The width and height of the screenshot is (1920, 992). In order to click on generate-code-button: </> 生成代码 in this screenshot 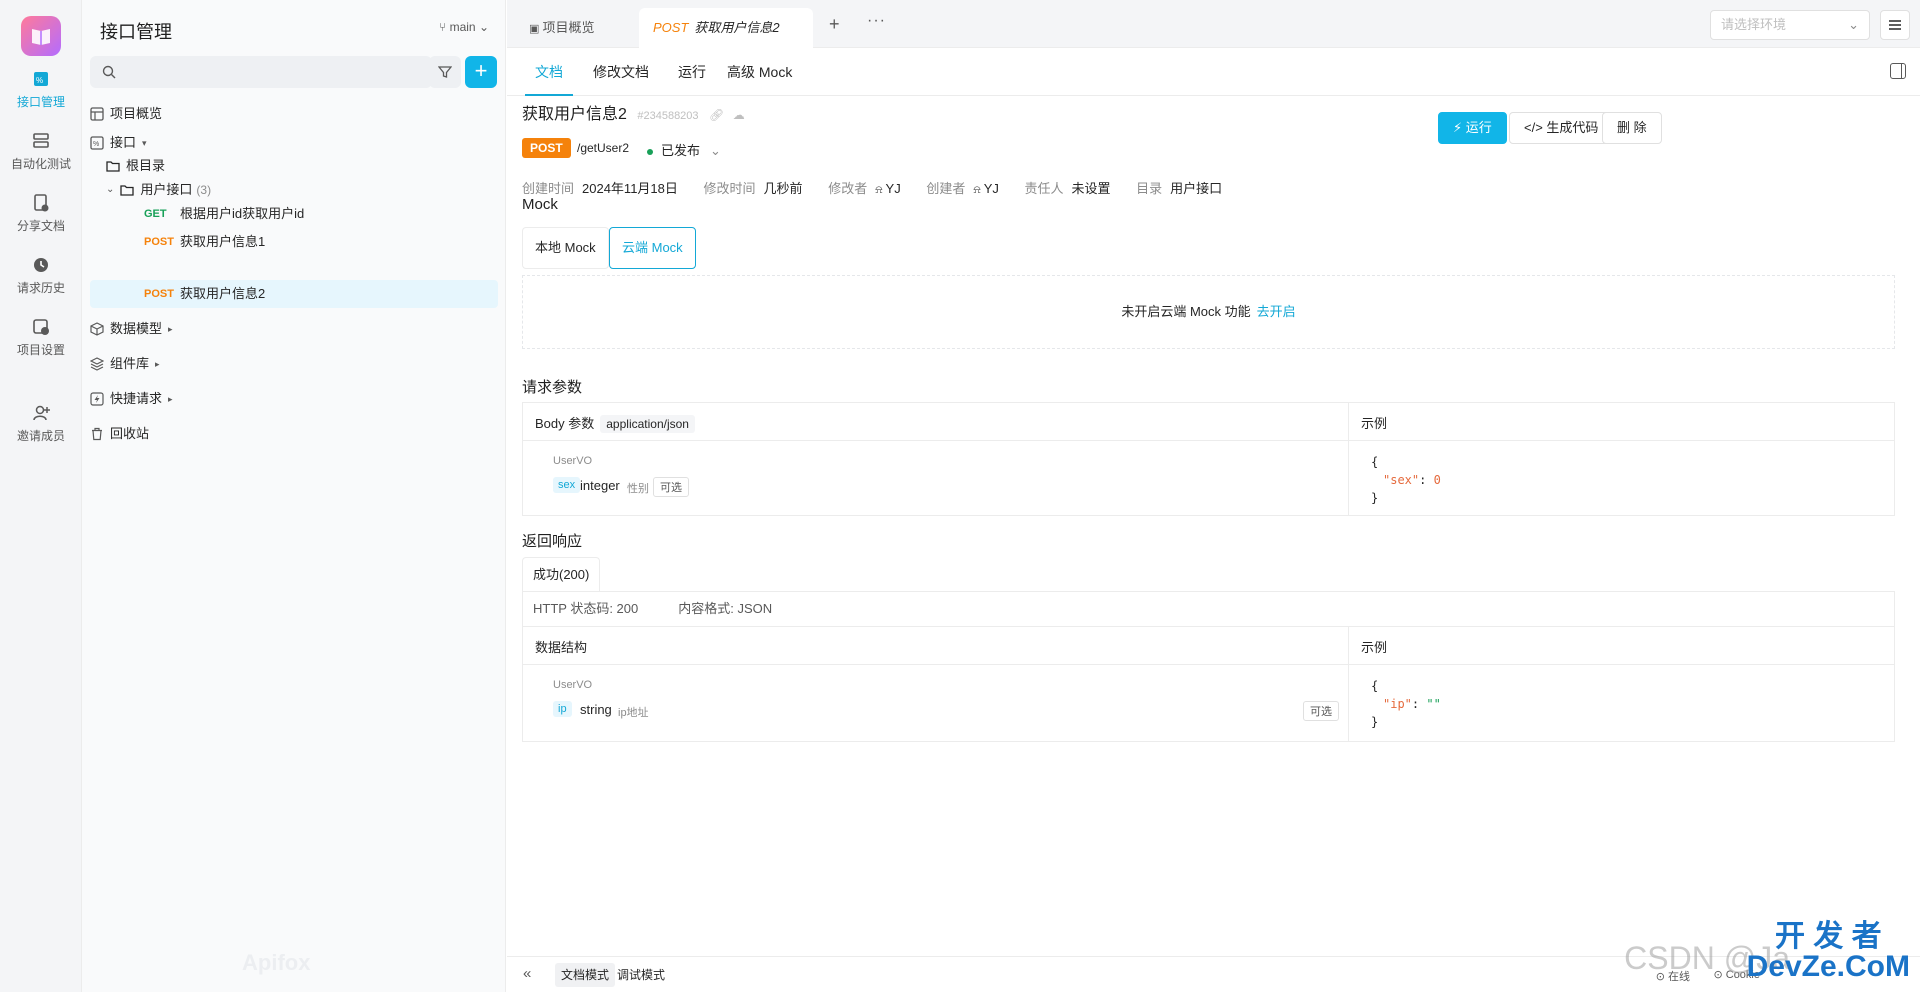, I will do `click(1561, 128)`.